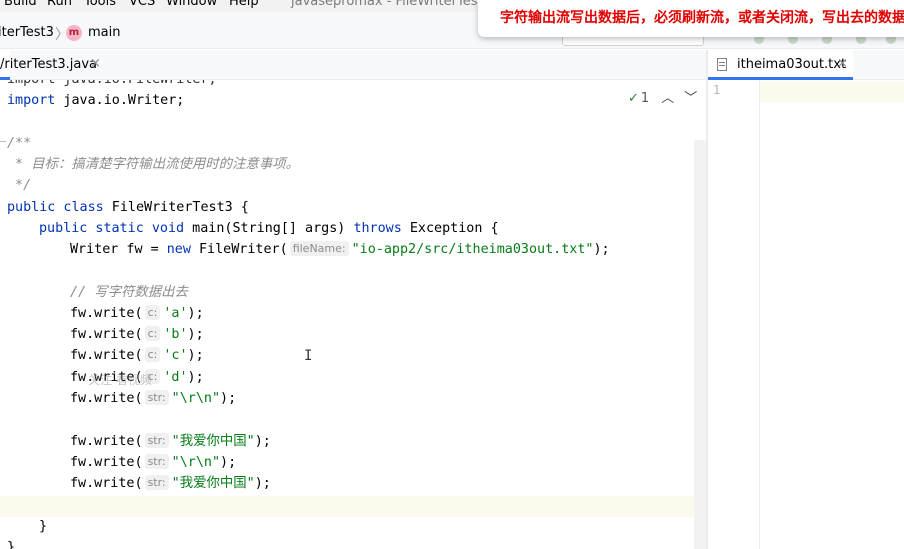 This screenshot has height=549, width=904. Describe the element at coordinates (27, 32) in the screenshot. I see `breadcrumb-file: iterTest3` at that location.